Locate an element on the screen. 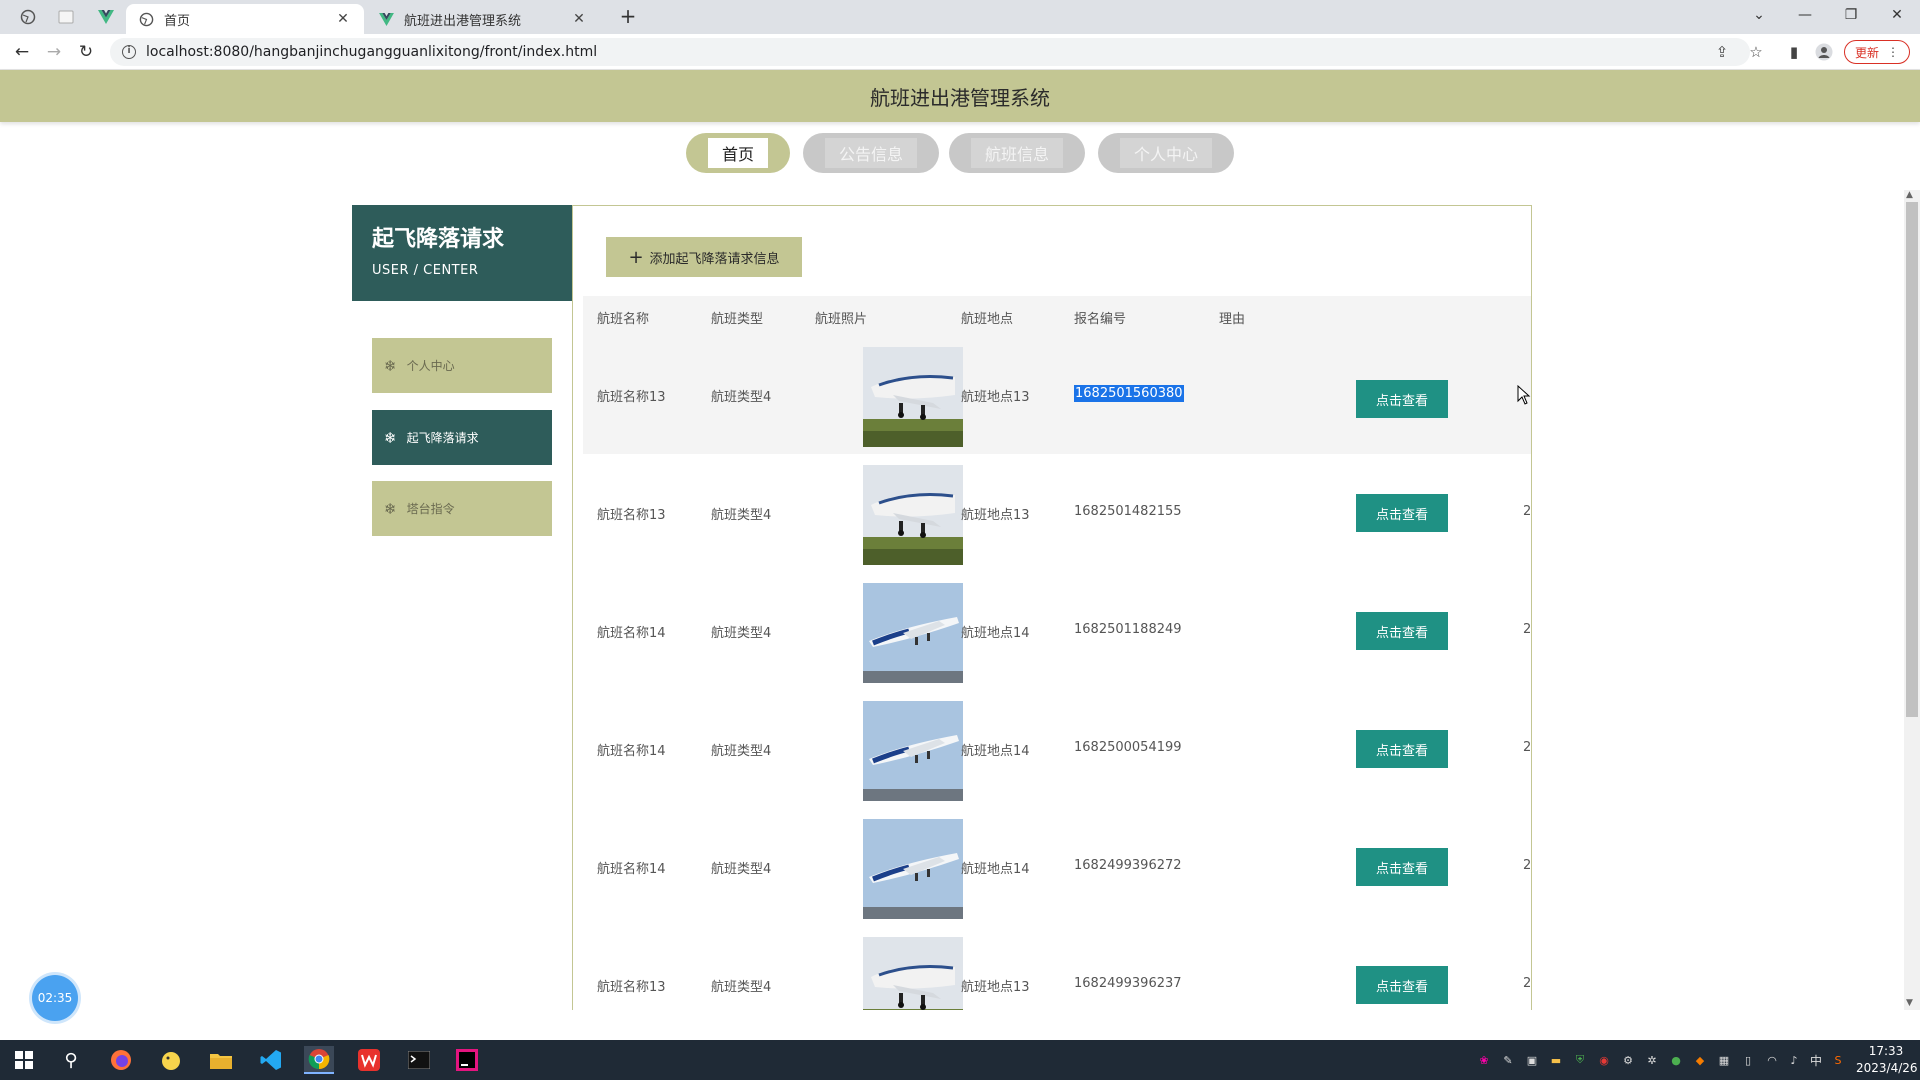 Image resolution: width=1920 pixels, height=1080 pixels. new-tab-icon: + is located at coordinates (628, 17).